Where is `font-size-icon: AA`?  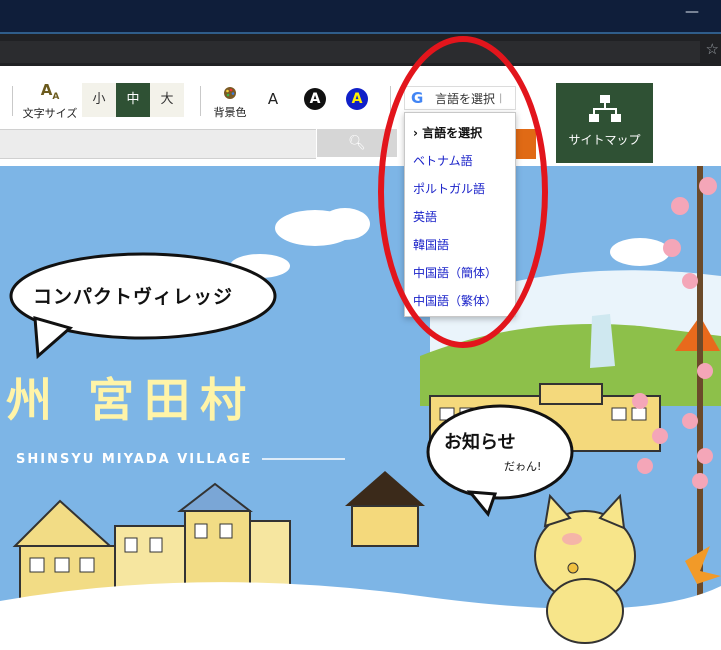 font-size-icon: AA is located at coordinates (50, 91).